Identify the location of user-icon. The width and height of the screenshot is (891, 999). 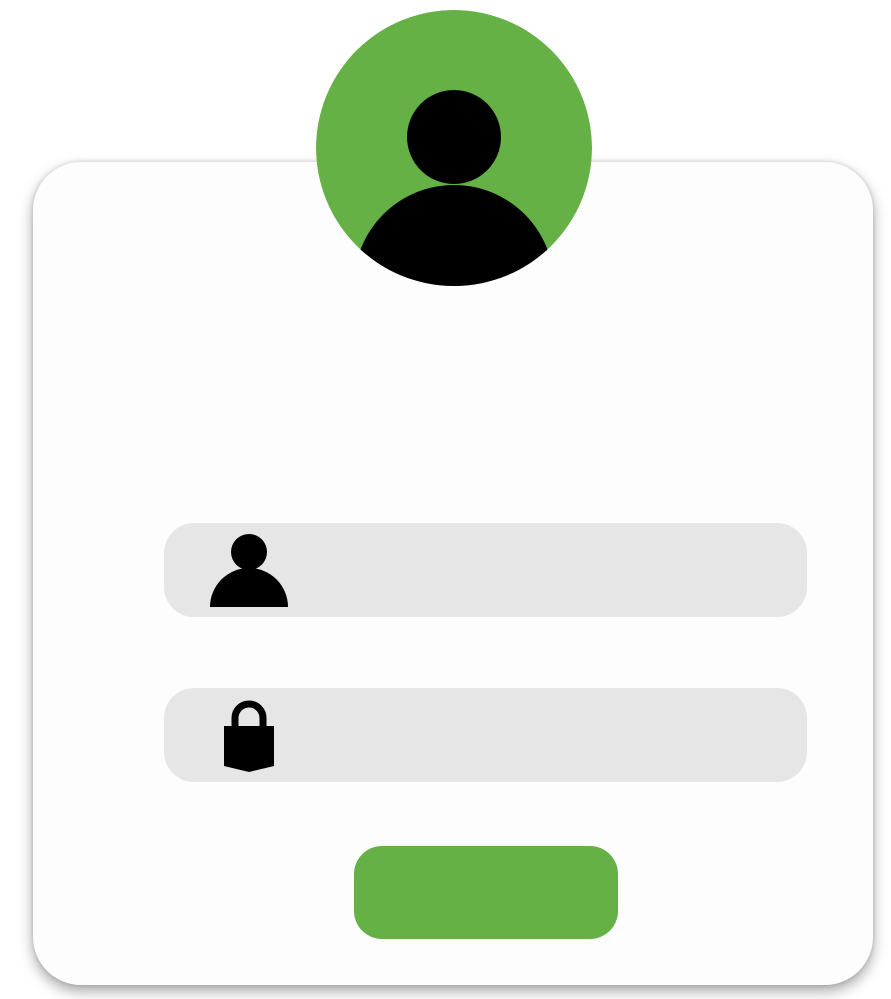
(249, 570).